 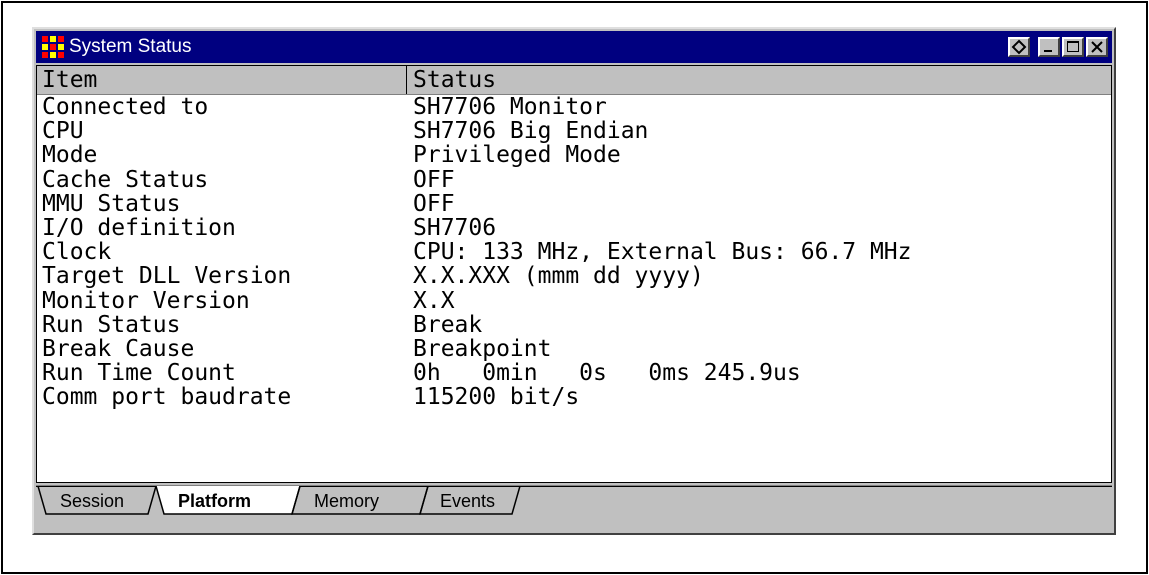 What do you see at coordinates (467, 501) in the screenshot?
I see `tab-events: Events` at bounding box center [467, 501].